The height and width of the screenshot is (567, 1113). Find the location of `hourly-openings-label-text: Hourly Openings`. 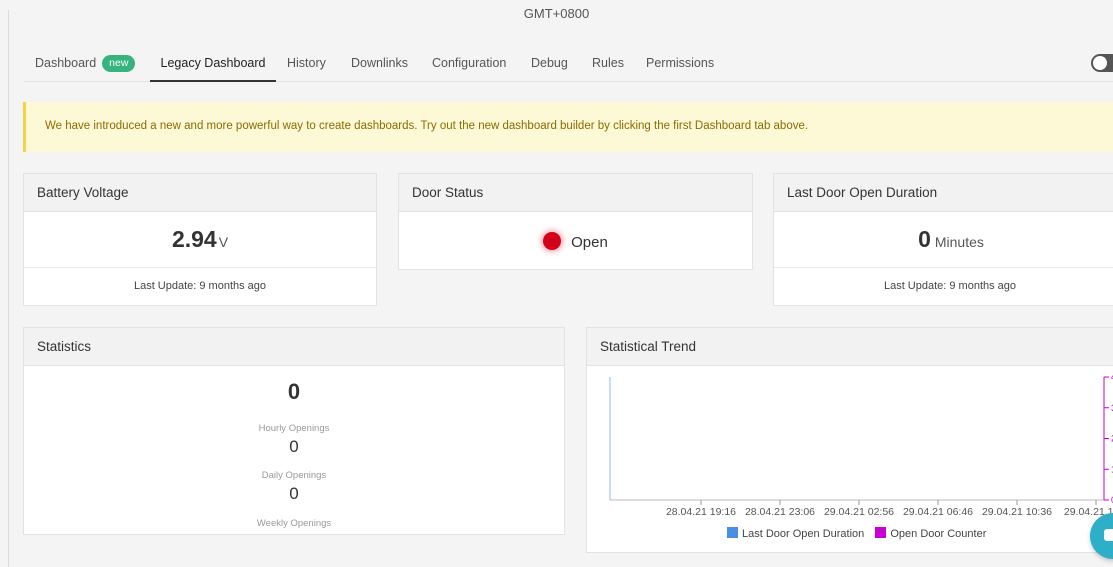

hourly-openings-label-text: Hourly Openings is located at coordinates (294, 428).